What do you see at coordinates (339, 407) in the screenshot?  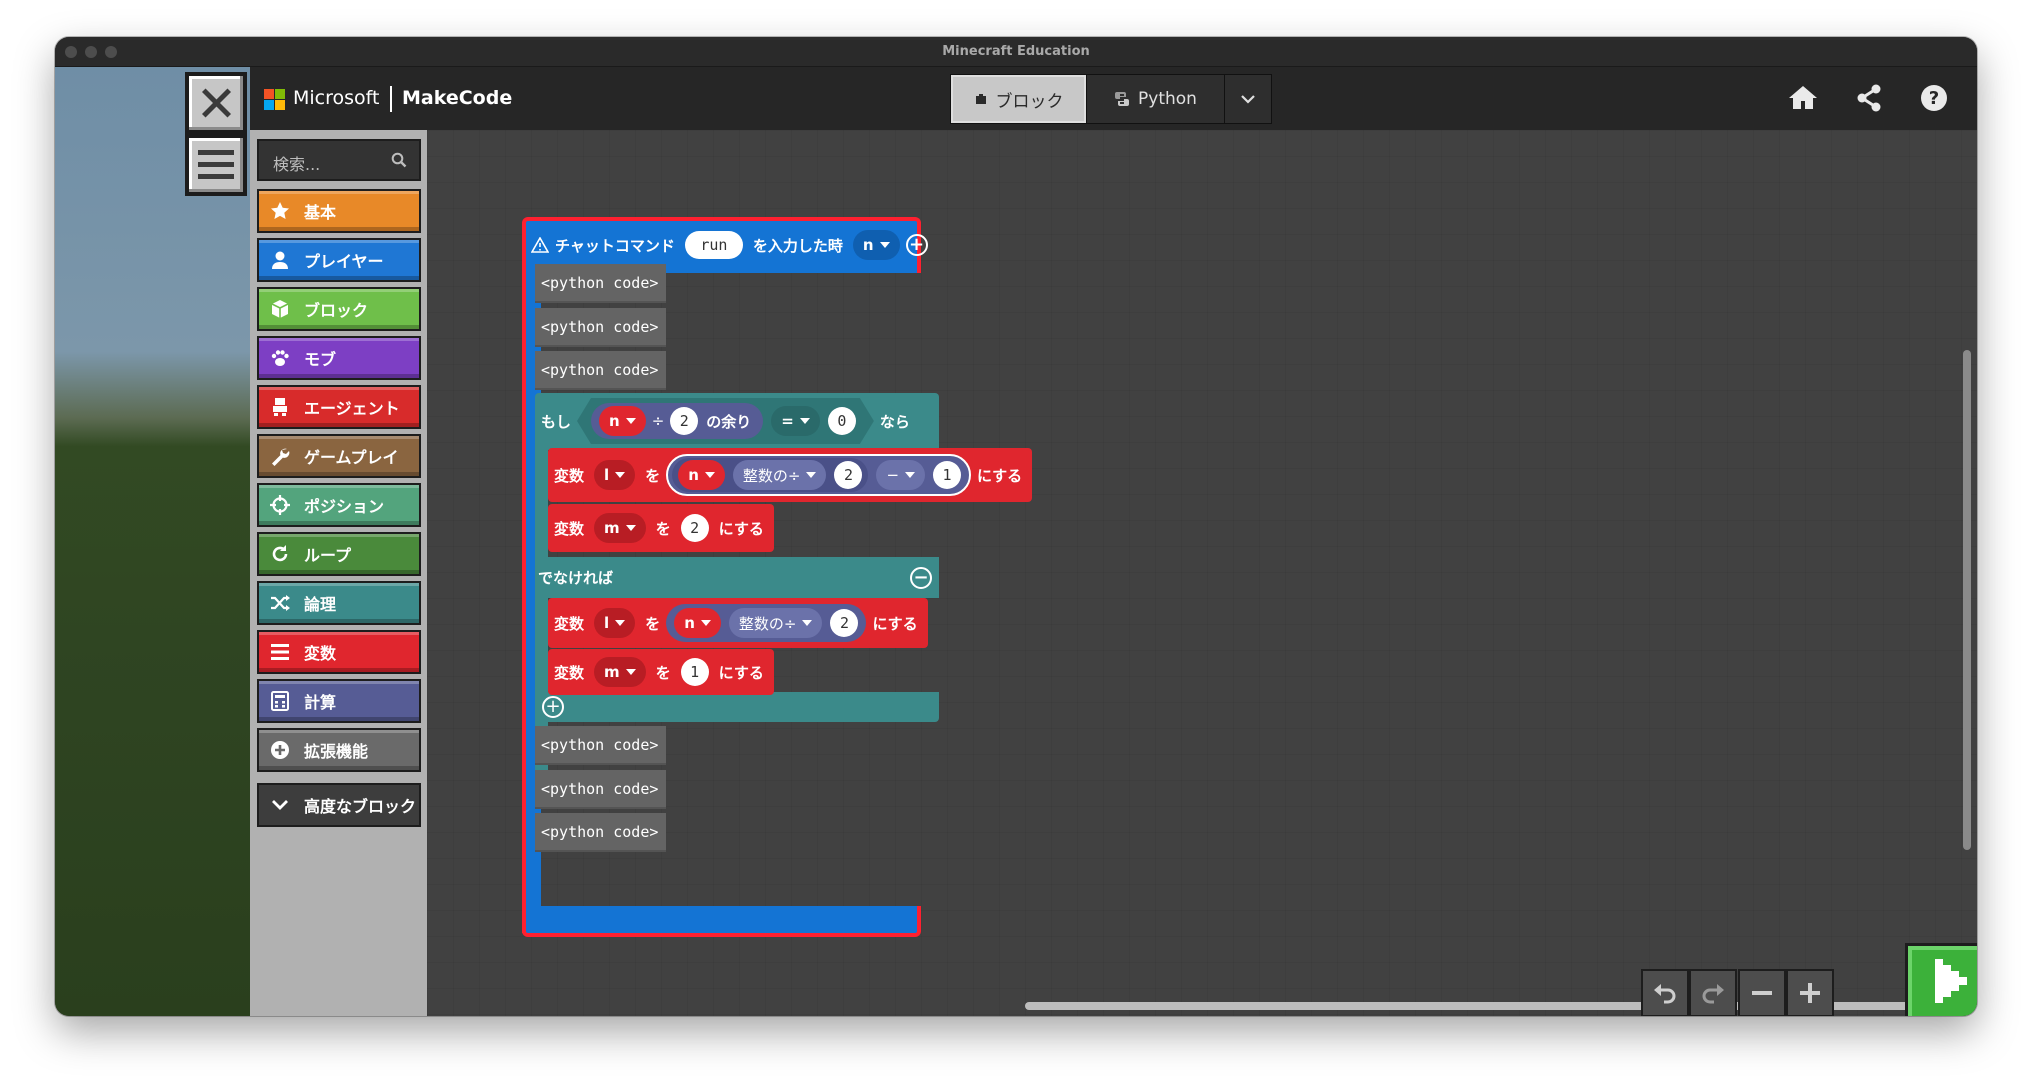 I see `category-agent: エージェント` at bounding box center [339, 407].